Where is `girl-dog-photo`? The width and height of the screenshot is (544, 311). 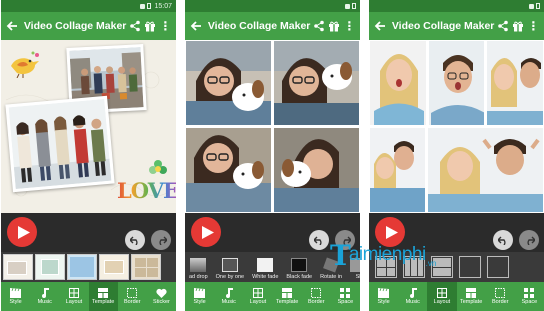
girl-dog-photo is located at coordinates (316, 170).